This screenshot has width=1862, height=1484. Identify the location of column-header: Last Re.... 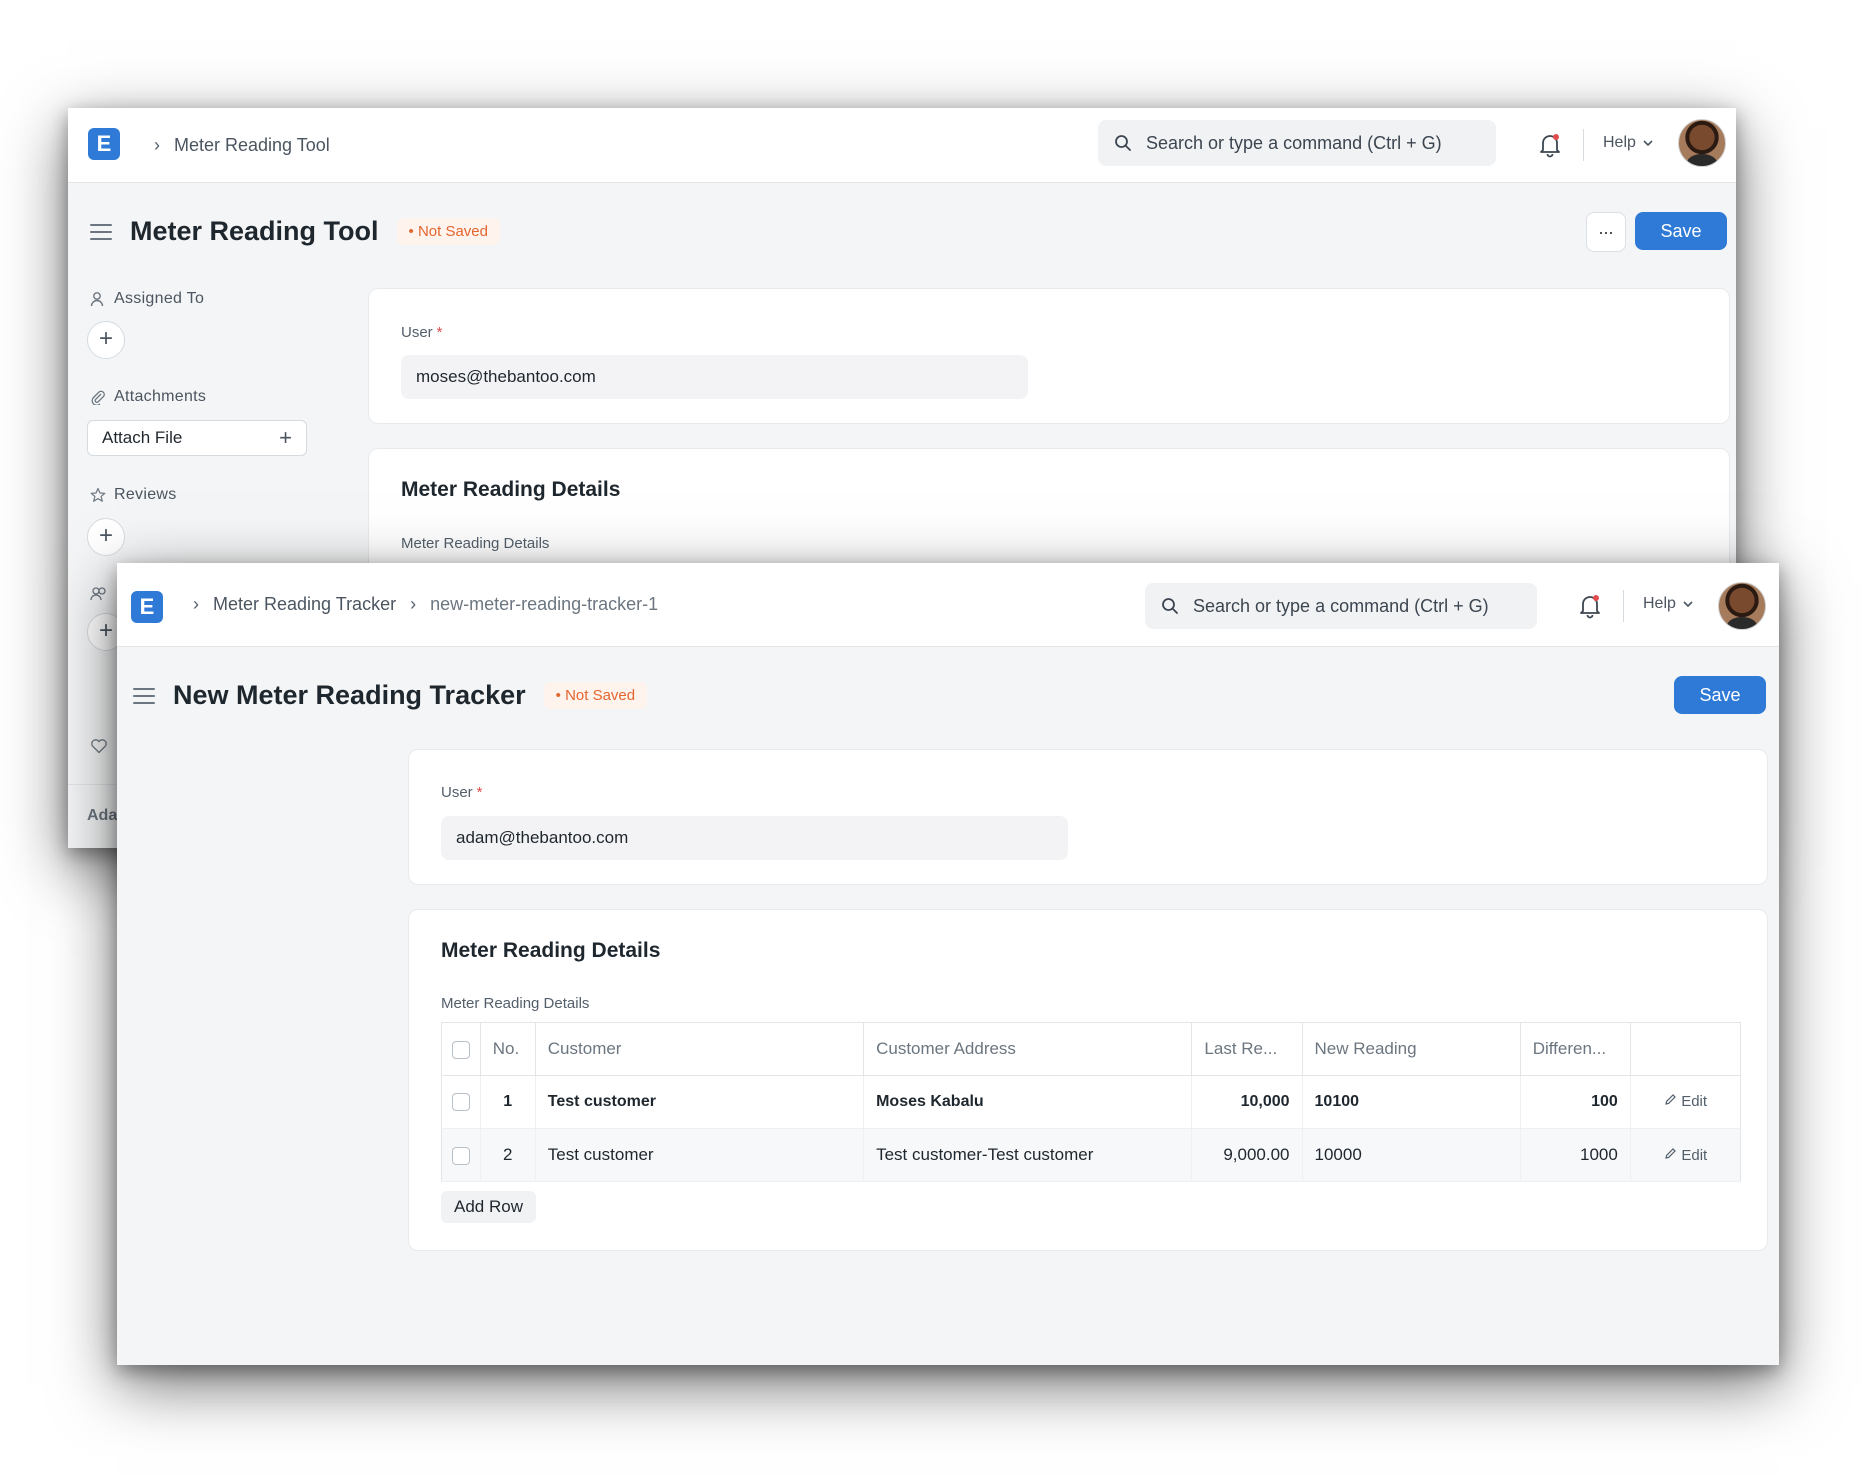
(1247, 1049).